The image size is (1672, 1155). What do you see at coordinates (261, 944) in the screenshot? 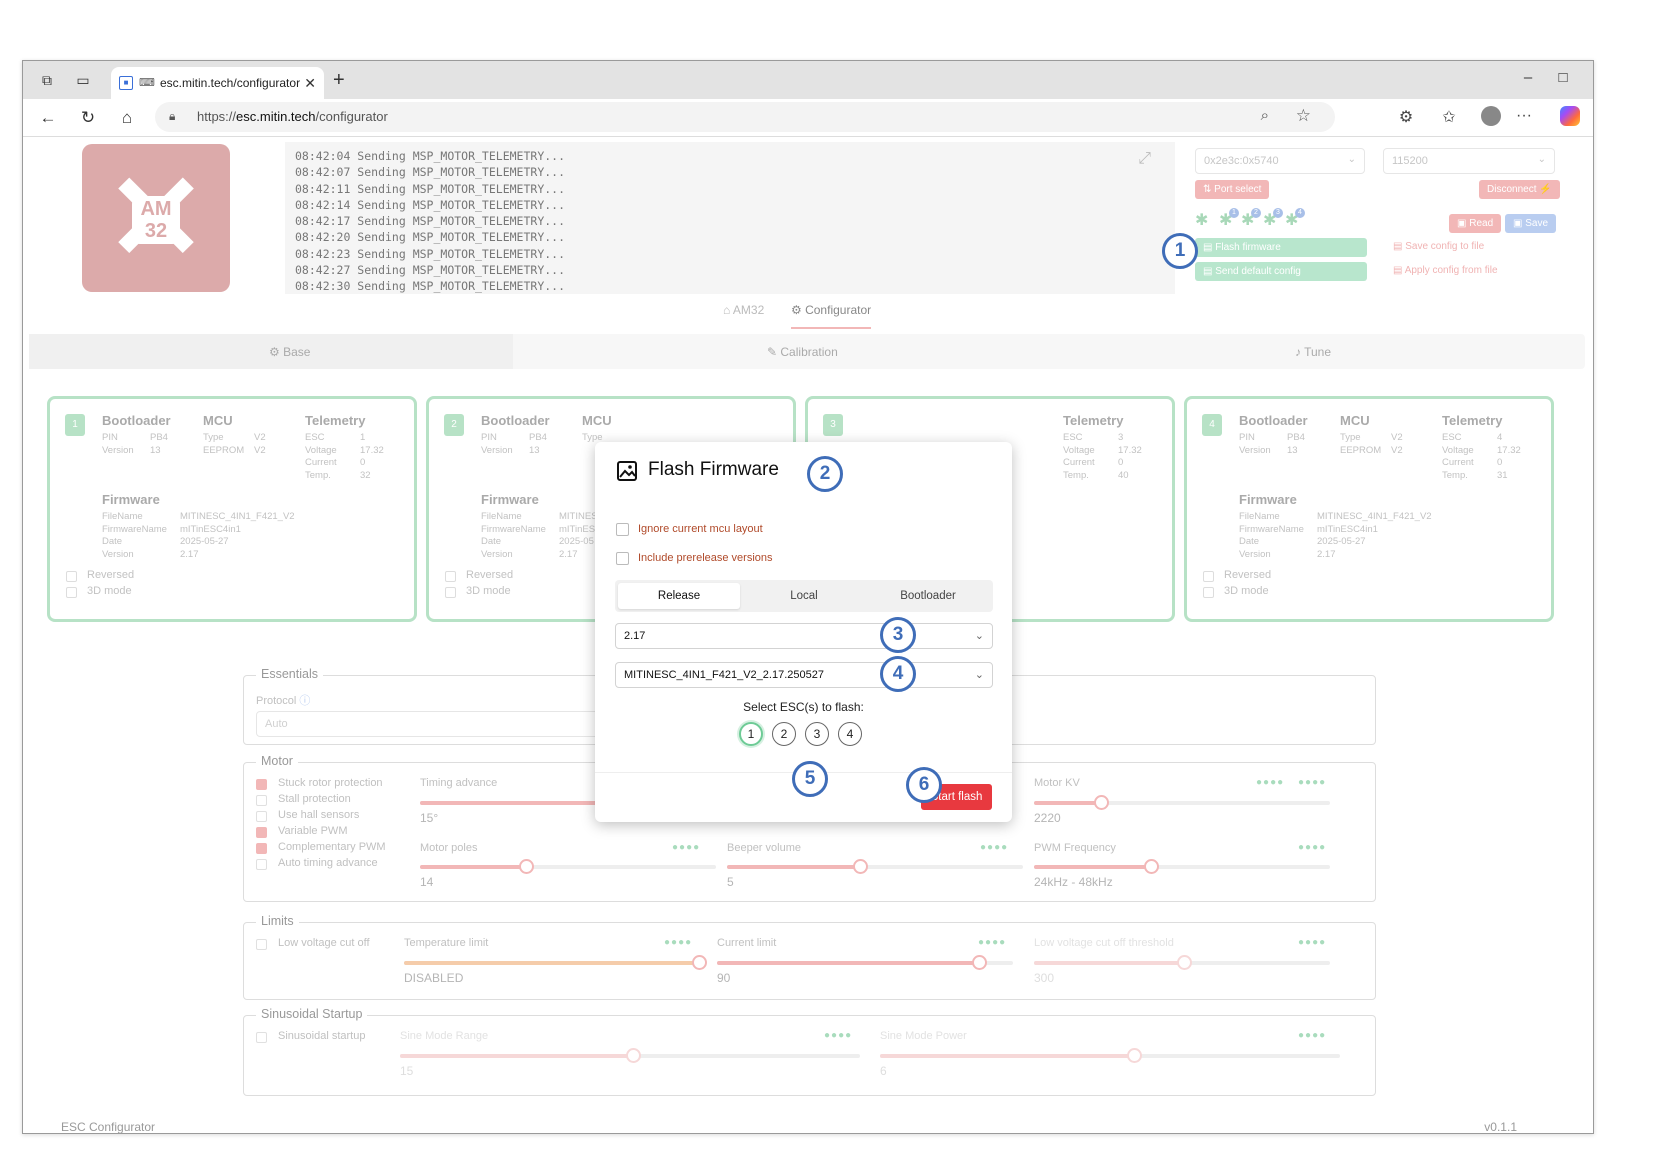
I see `lvco-checkbox` at bounding box center [261, 944].